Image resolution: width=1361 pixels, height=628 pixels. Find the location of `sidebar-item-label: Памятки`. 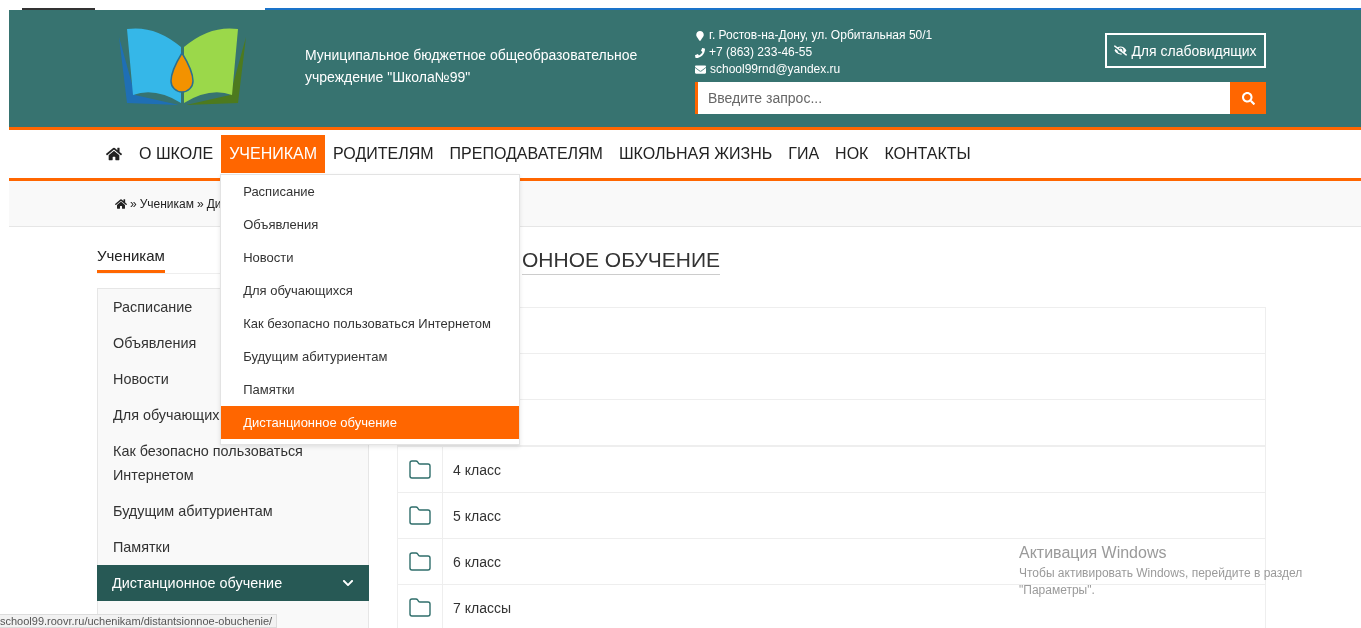

sidebar-item-label: Памятки is located at coordinates (141, 547).